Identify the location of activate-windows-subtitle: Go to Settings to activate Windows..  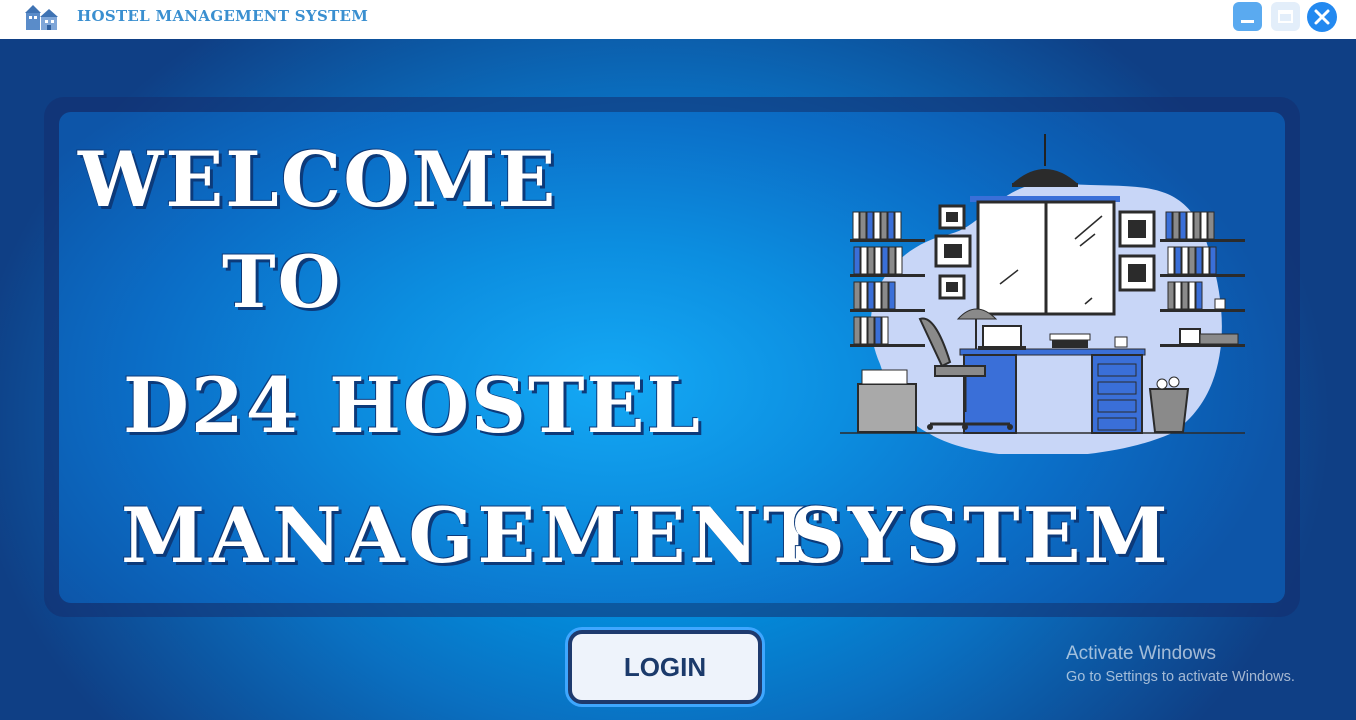
(1180, 677).